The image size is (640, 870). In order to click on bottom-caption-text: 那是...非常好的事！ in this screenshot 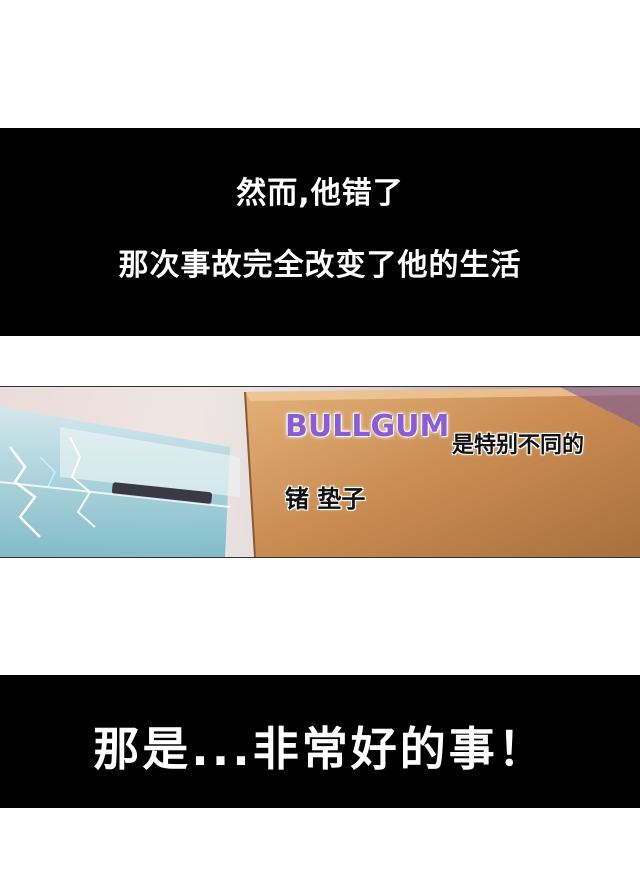, I will do `click(320, 749)`.